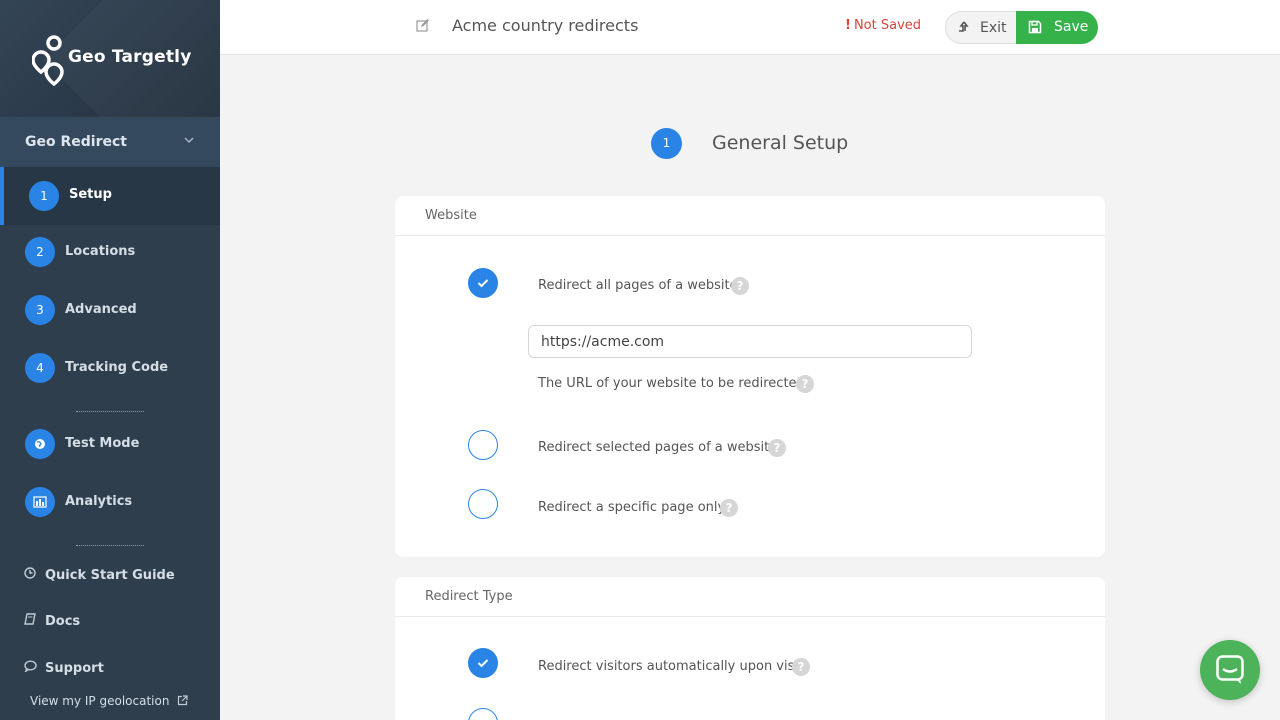  Describe the element at coordinates (483, 445) in the screenshot. I see `radio-redirect-selected-pages` at that location.